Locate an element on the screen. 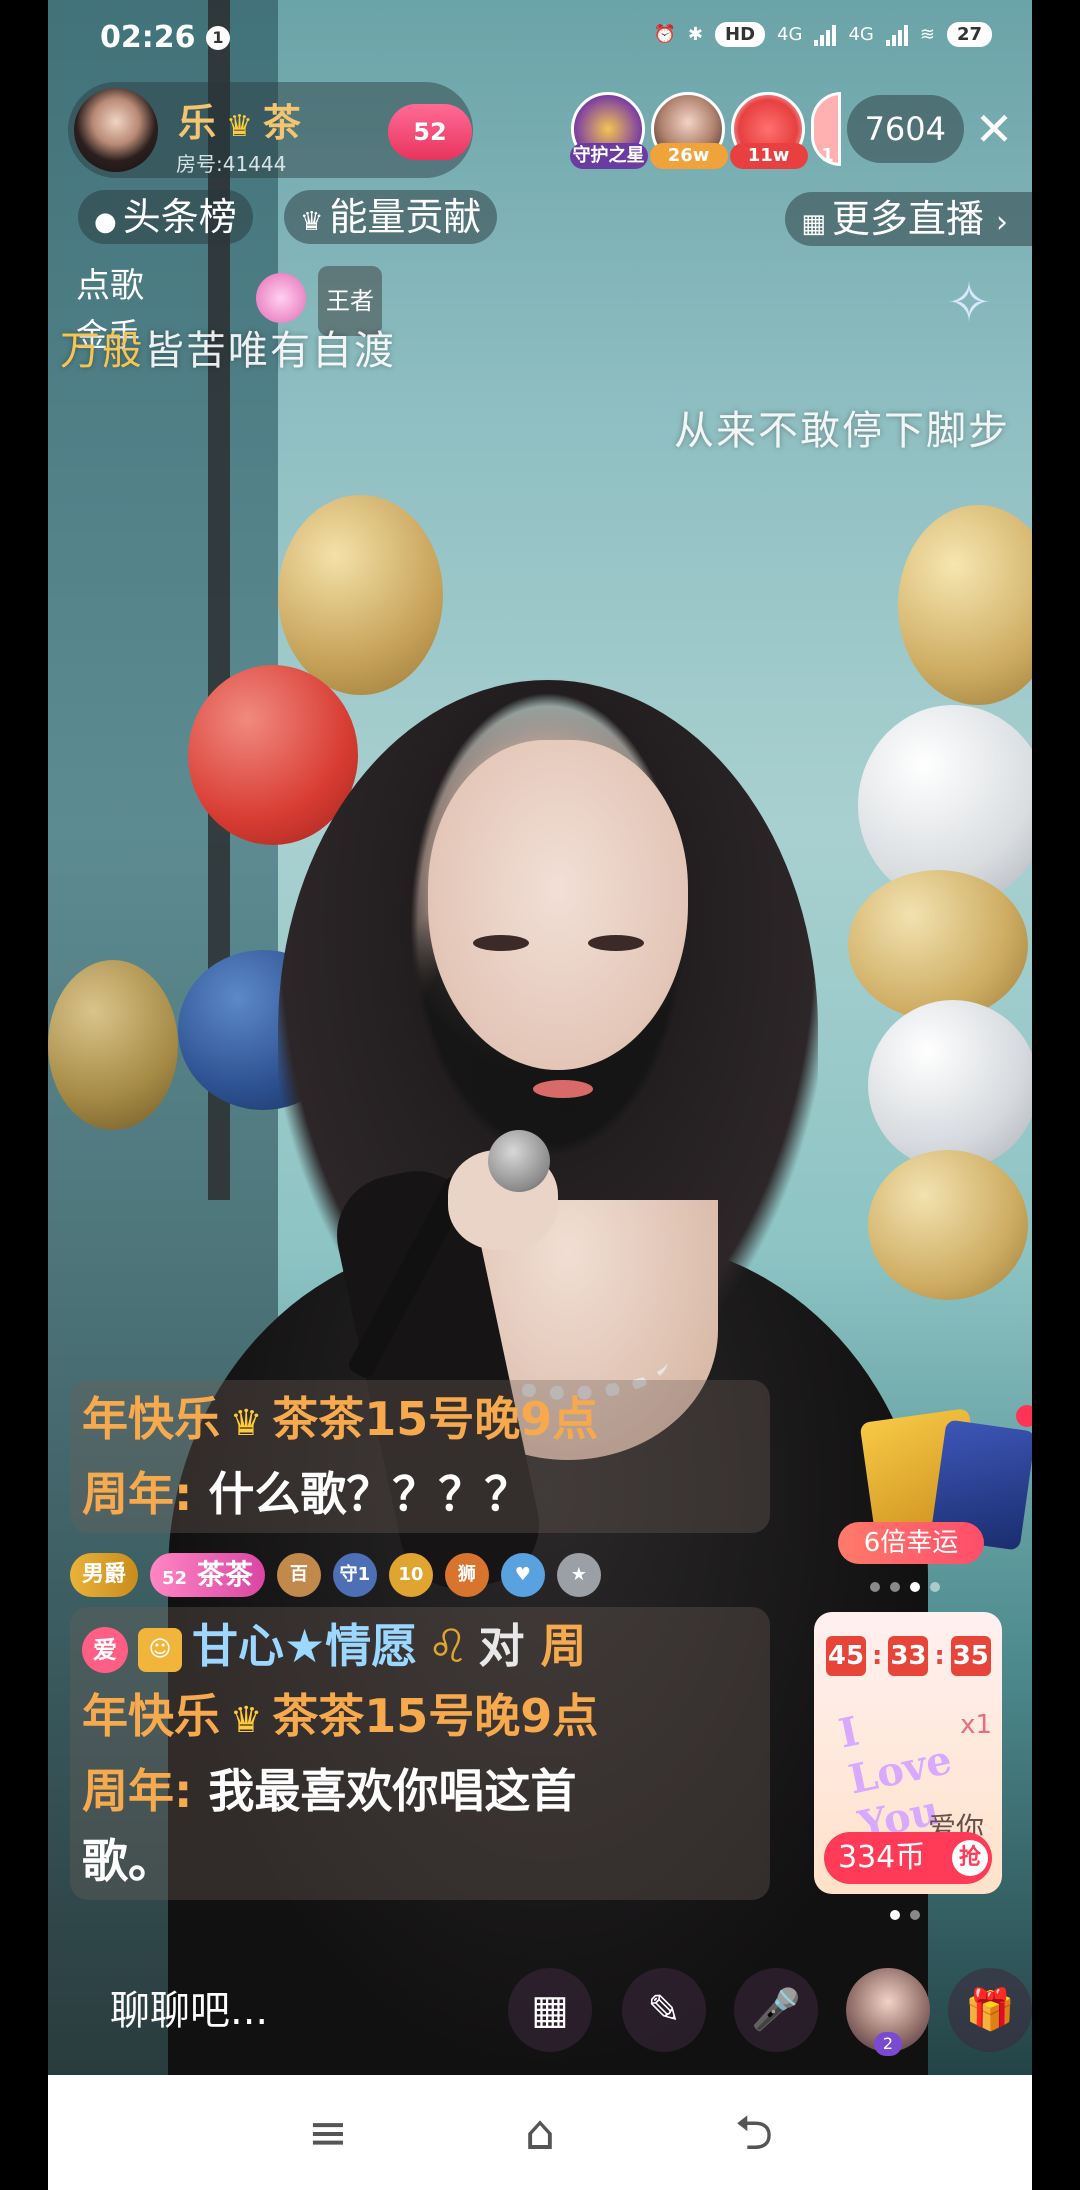 This screenshot has height=2190, width=1080. countdown-timer: 45:33:35 is located at coordinates (908, 1656).